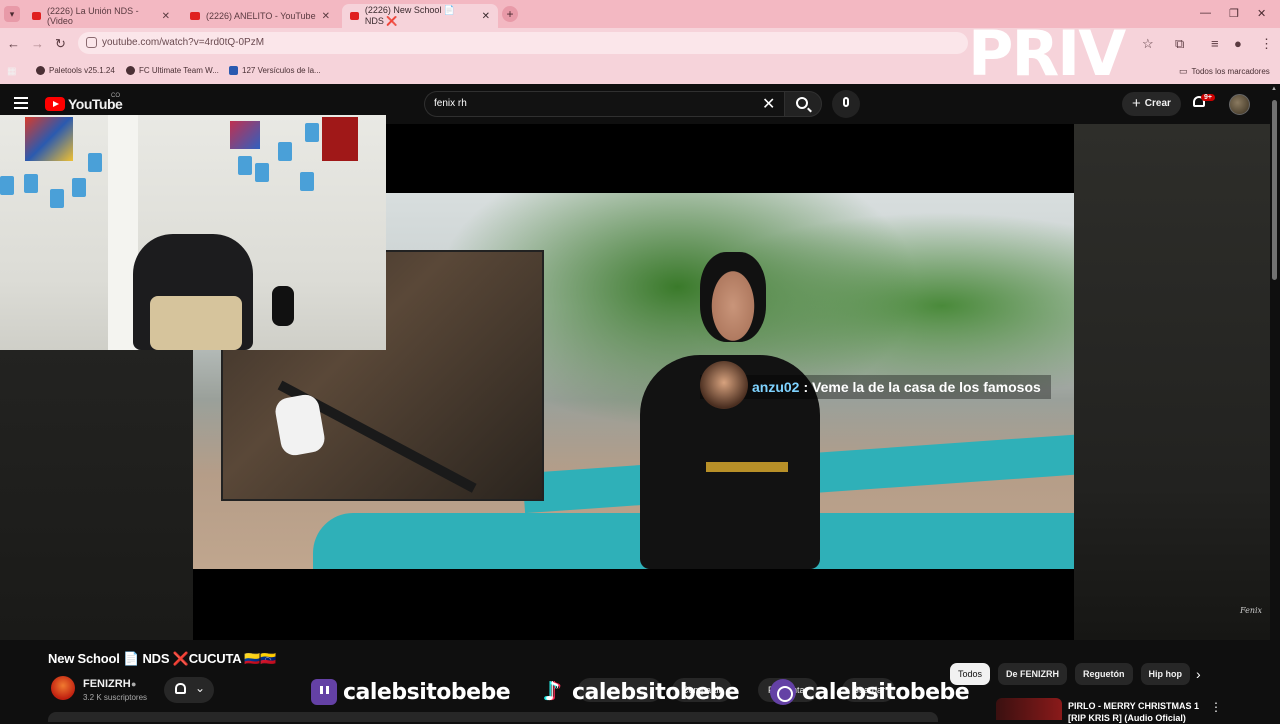  I want to click on kick-icon, so click(783, 692).